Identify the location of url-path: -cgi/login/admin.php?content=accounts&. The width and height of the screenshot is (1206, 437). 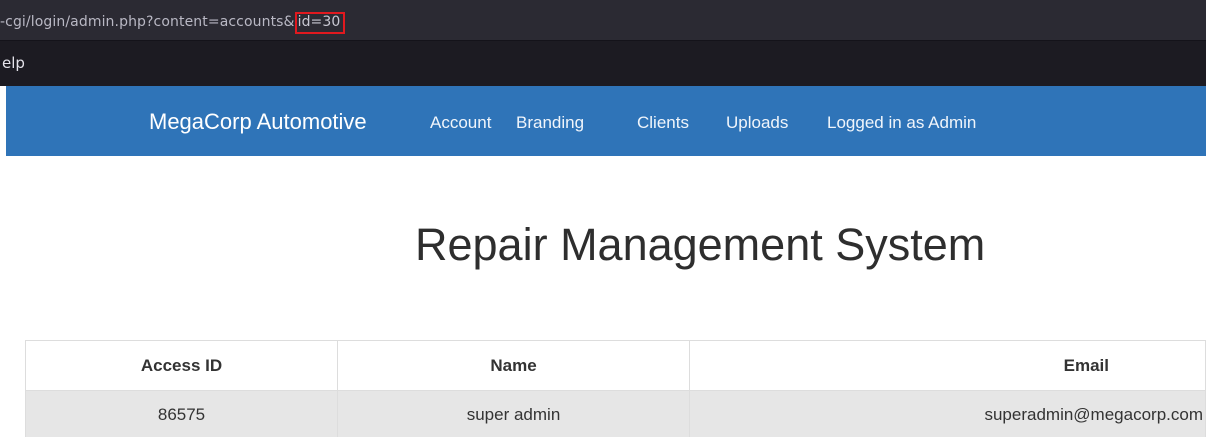
(147, 22).